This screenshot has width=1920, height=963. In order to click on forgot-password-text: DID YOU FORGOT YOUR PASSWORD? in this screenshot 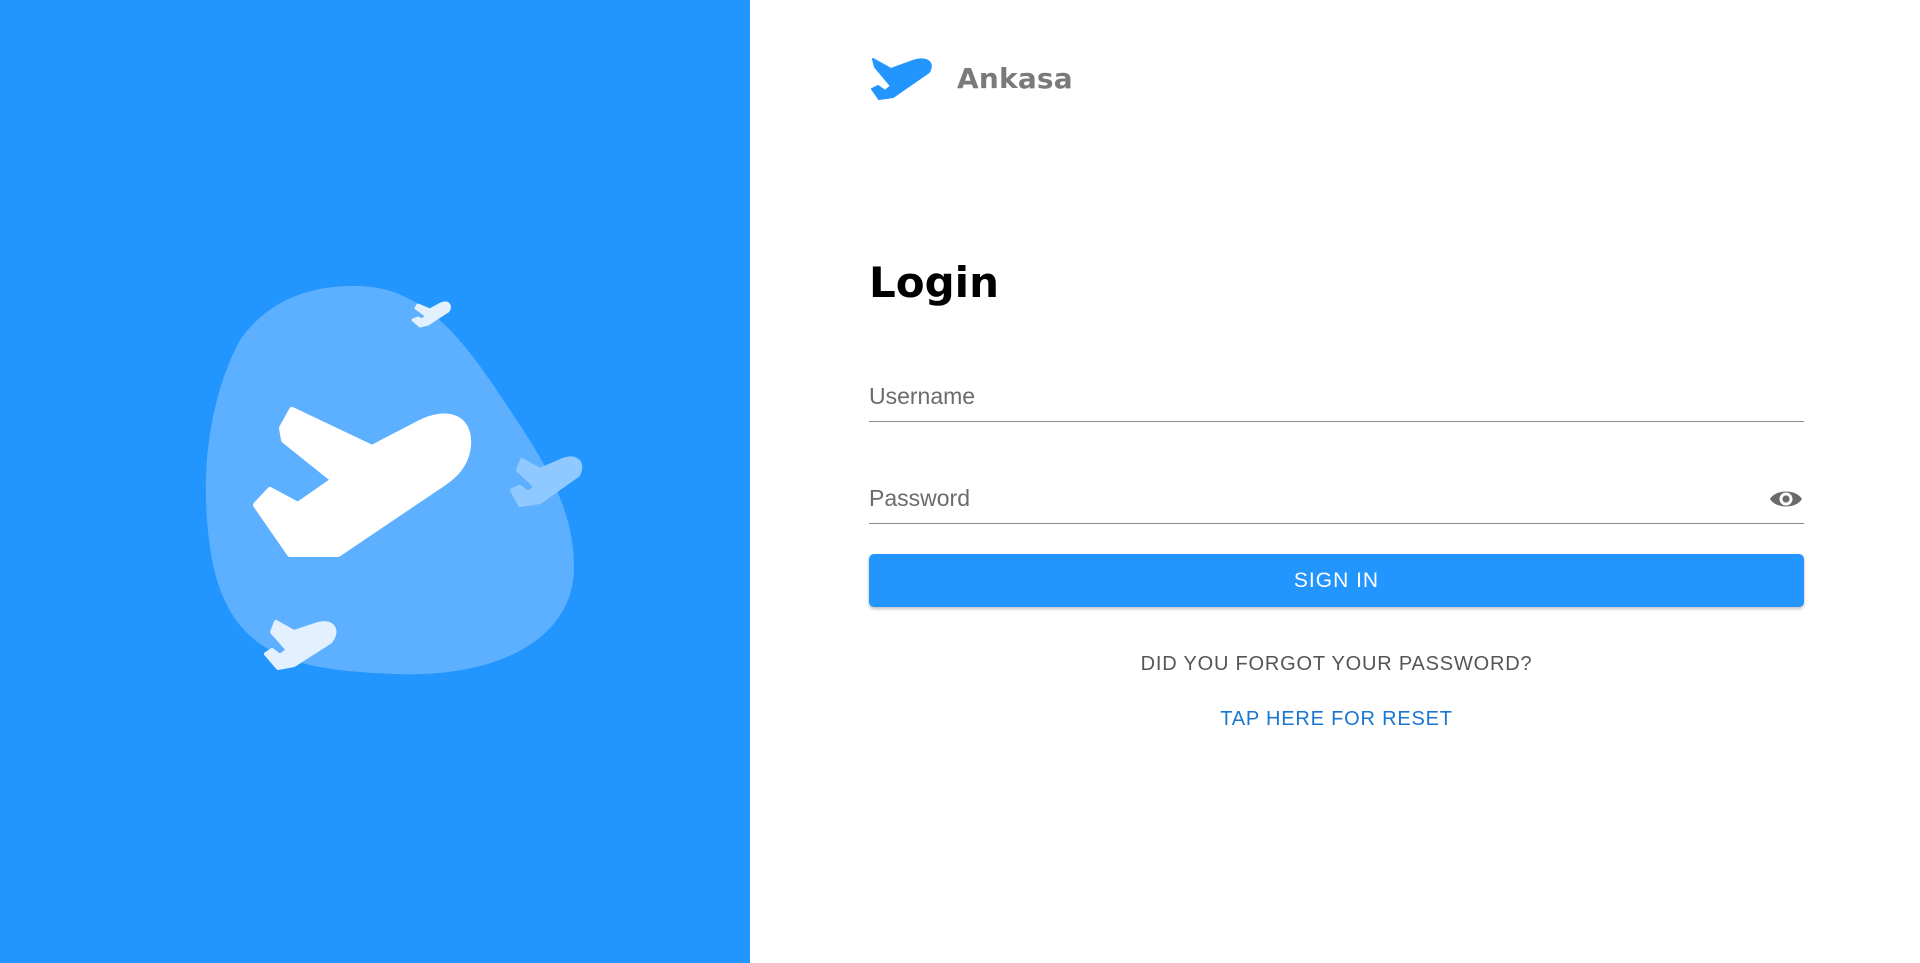, I will do `click(1336, 664)`.